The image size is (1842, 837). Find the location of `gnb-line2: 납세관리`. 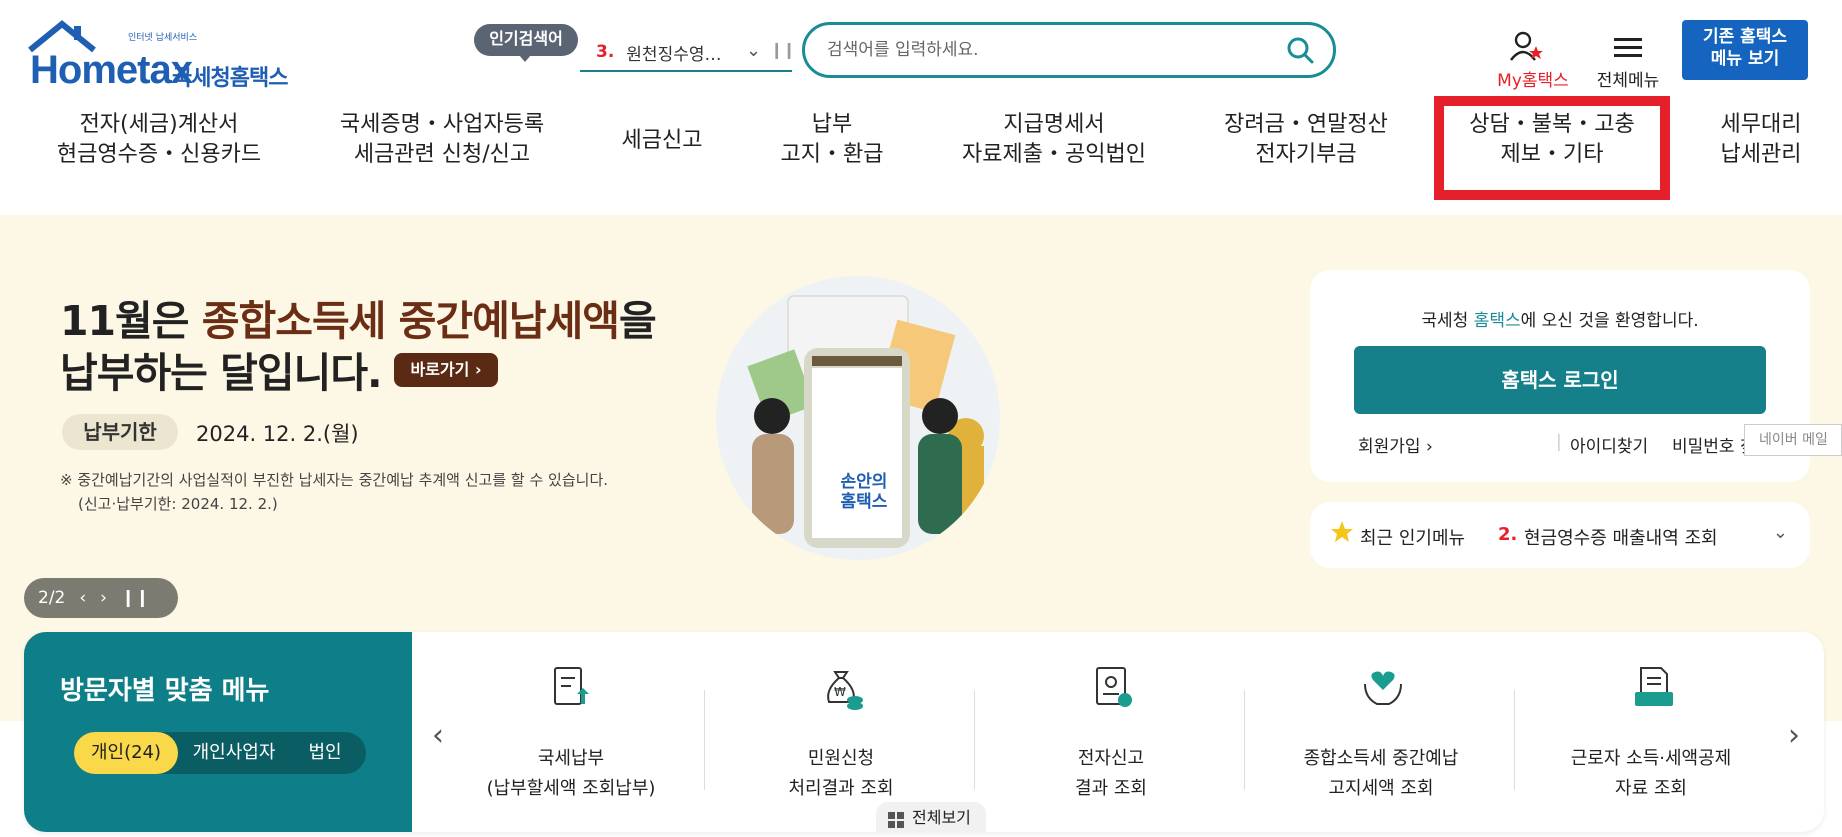

gnb-line2: 납세관리 is located at coordinates (1761, 154).